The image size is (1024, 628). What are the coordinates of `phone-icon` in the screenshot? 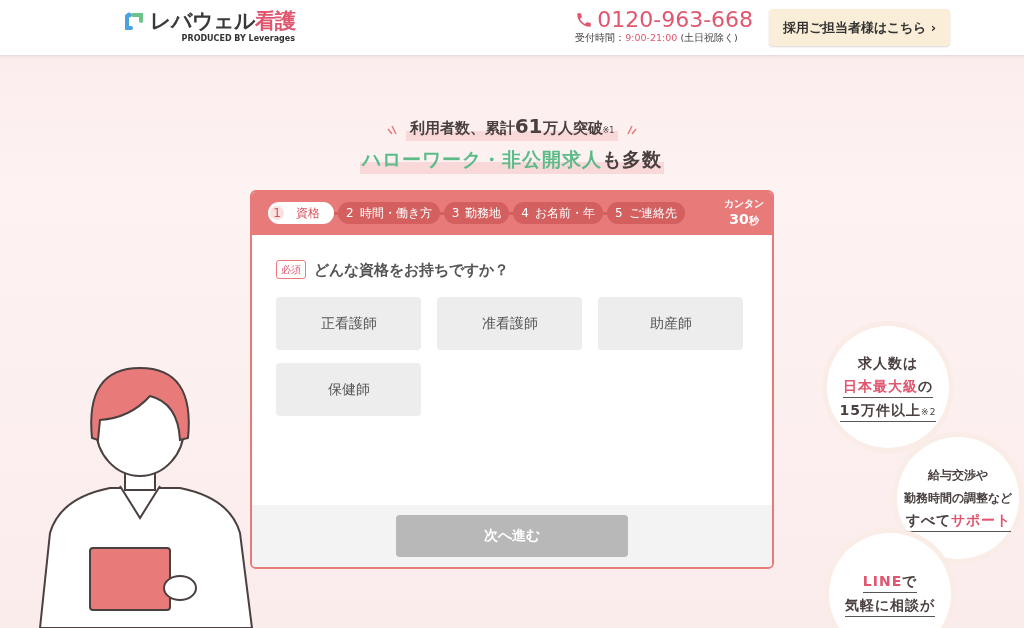 It's located at (584, 20).